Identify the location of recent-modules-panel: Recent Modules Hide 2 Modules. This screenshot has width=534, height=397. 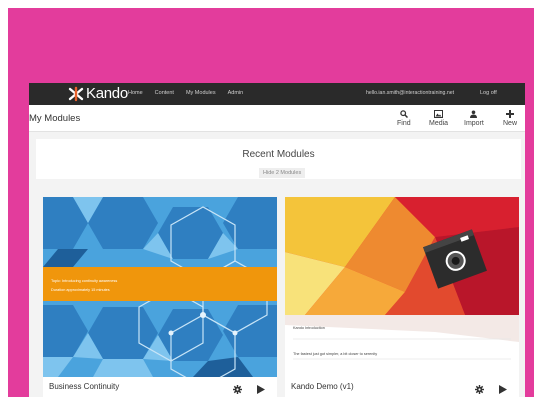
(278, 159).